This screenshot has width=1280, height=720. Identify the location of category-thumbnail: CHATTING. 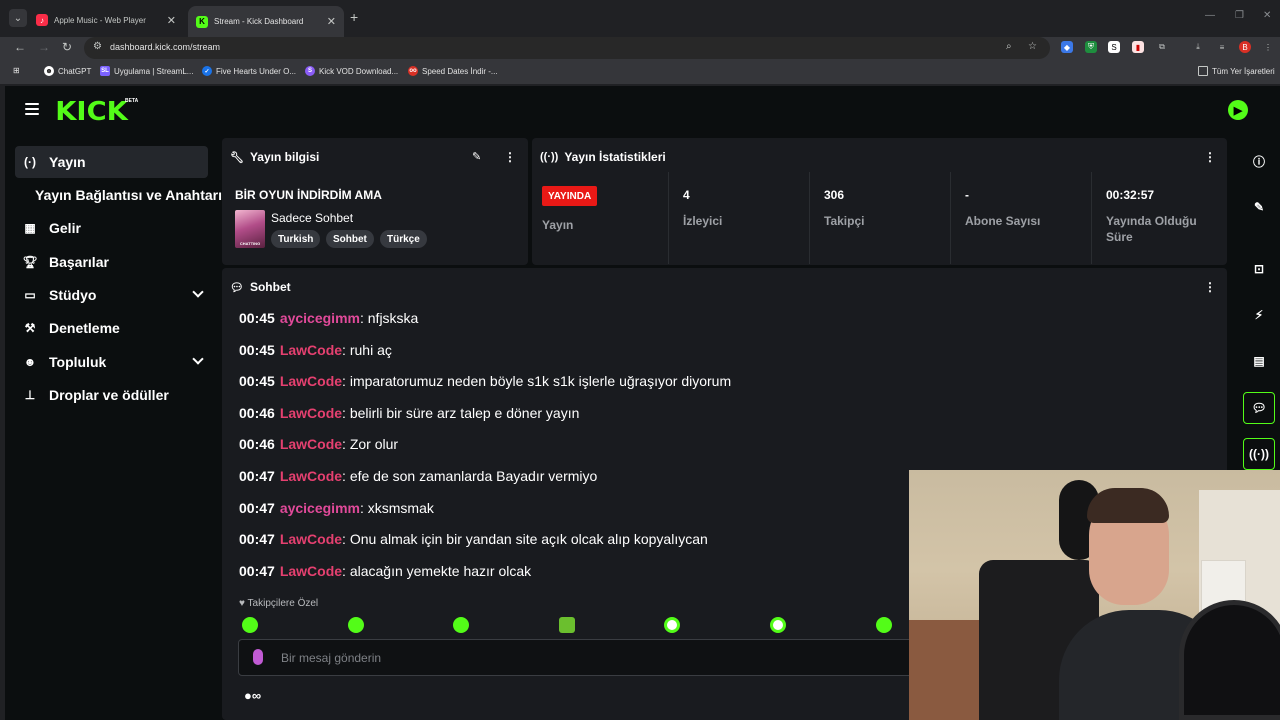
(250, 229).